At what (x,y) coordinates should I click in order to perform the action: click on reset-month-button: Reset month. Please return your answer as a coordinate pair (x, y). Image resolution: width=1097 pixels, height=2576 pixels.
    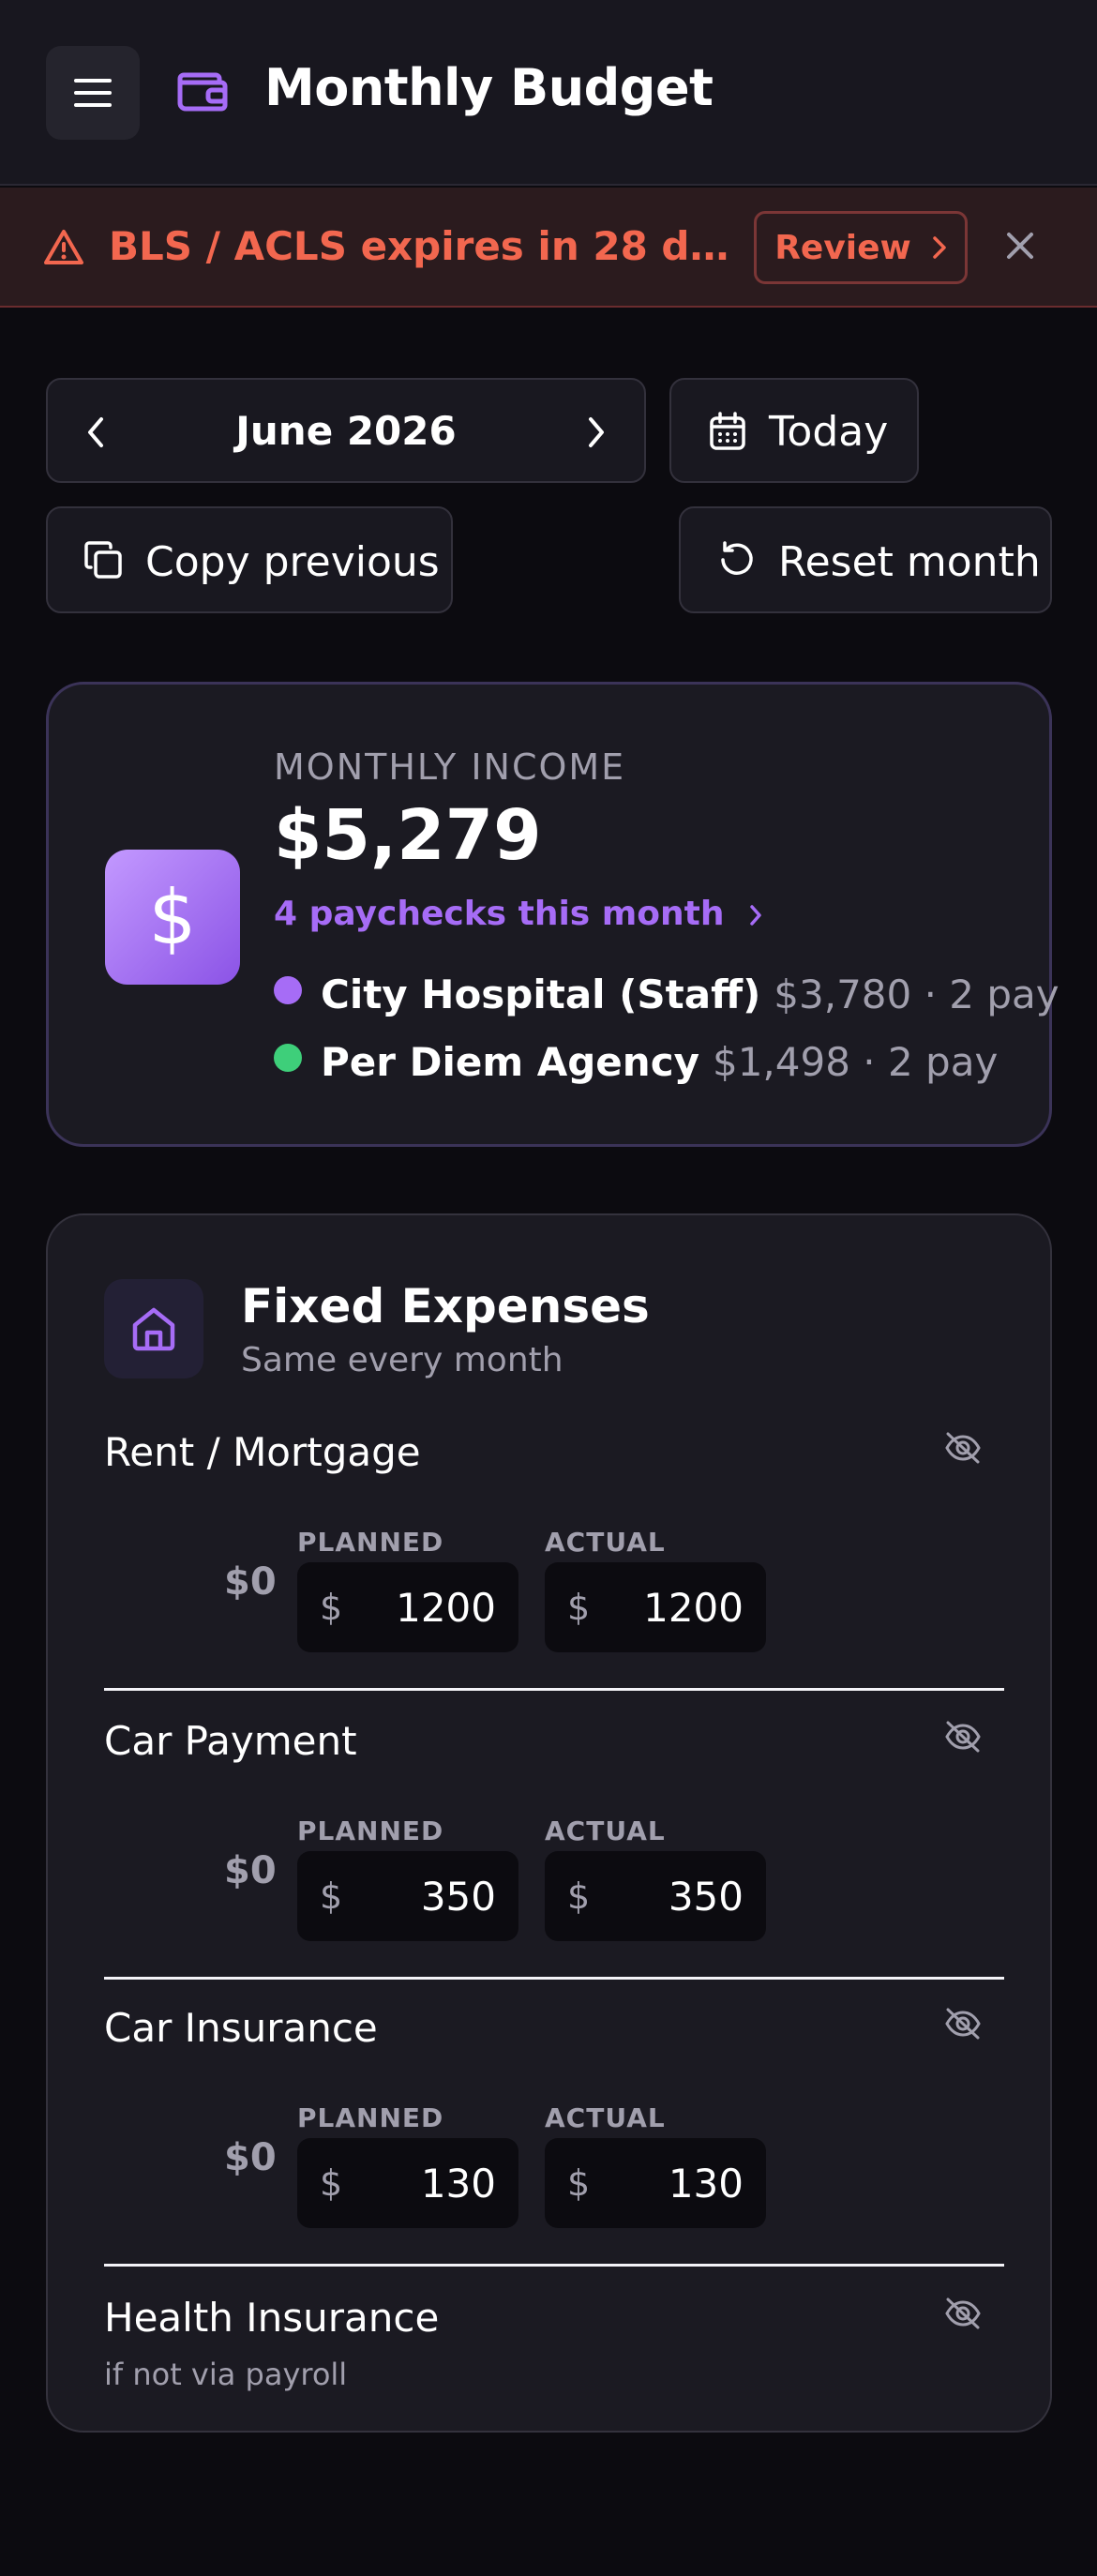
    Looking at the image, I should click on (865, 559).